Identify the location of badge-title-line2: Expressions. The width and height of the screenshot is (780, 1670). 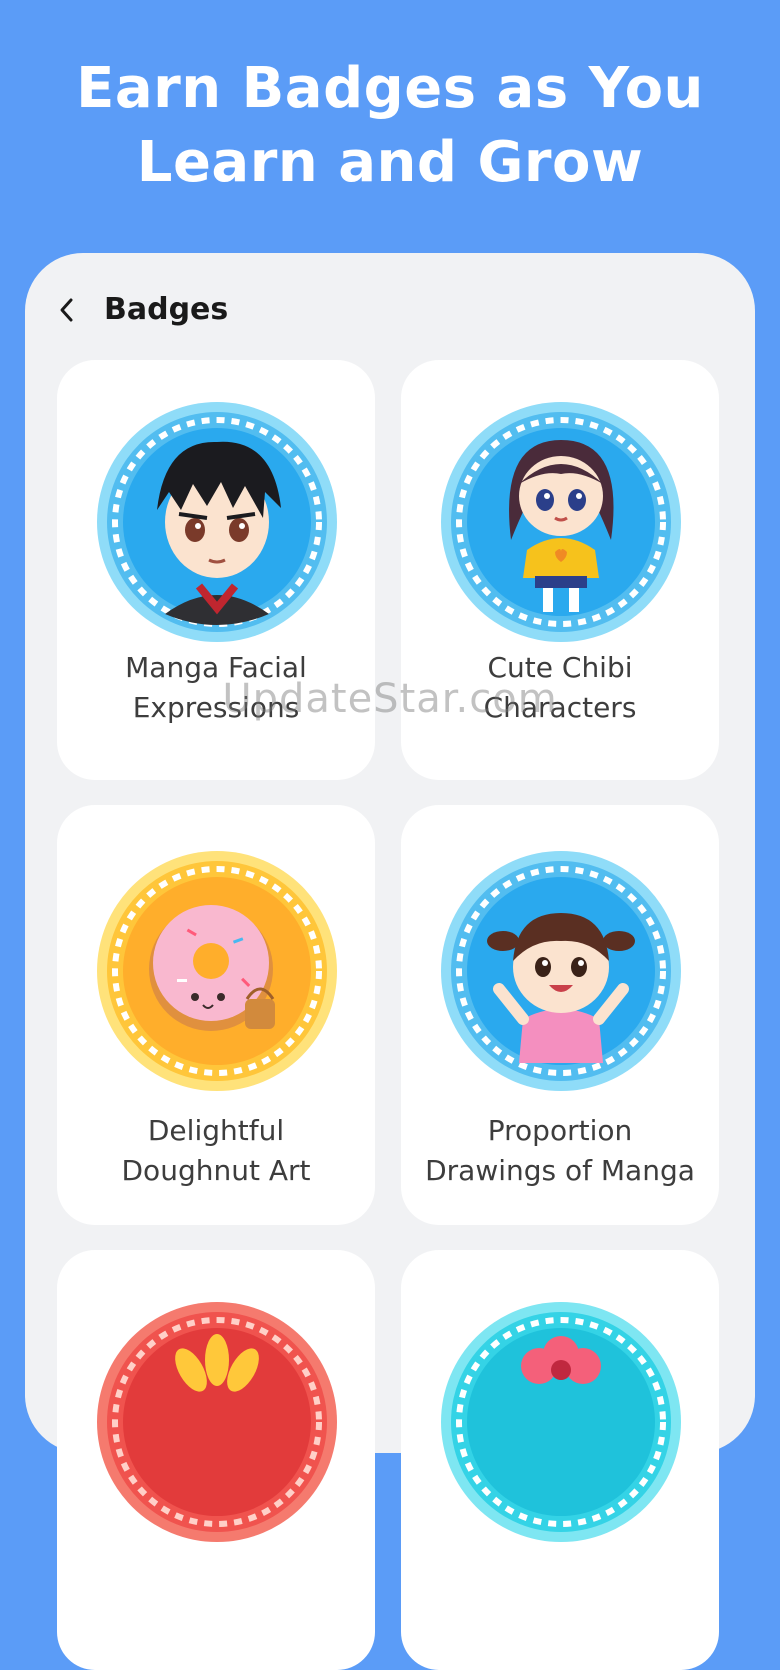
(216, 707).